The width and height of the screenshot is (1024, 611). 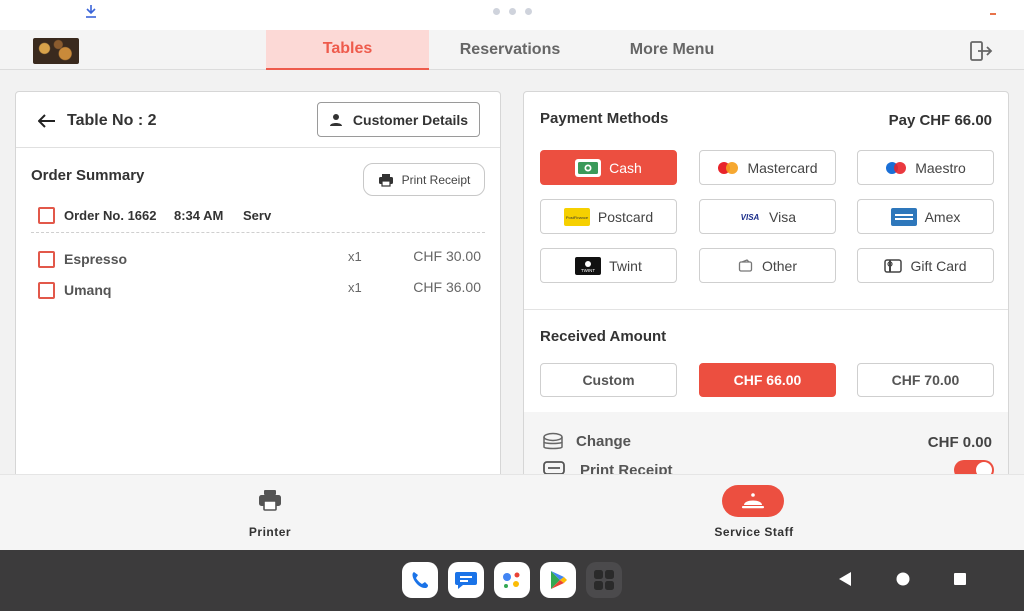 I want to click on postfinance-card-icon: PostFinance, so click(x=576, y=216).